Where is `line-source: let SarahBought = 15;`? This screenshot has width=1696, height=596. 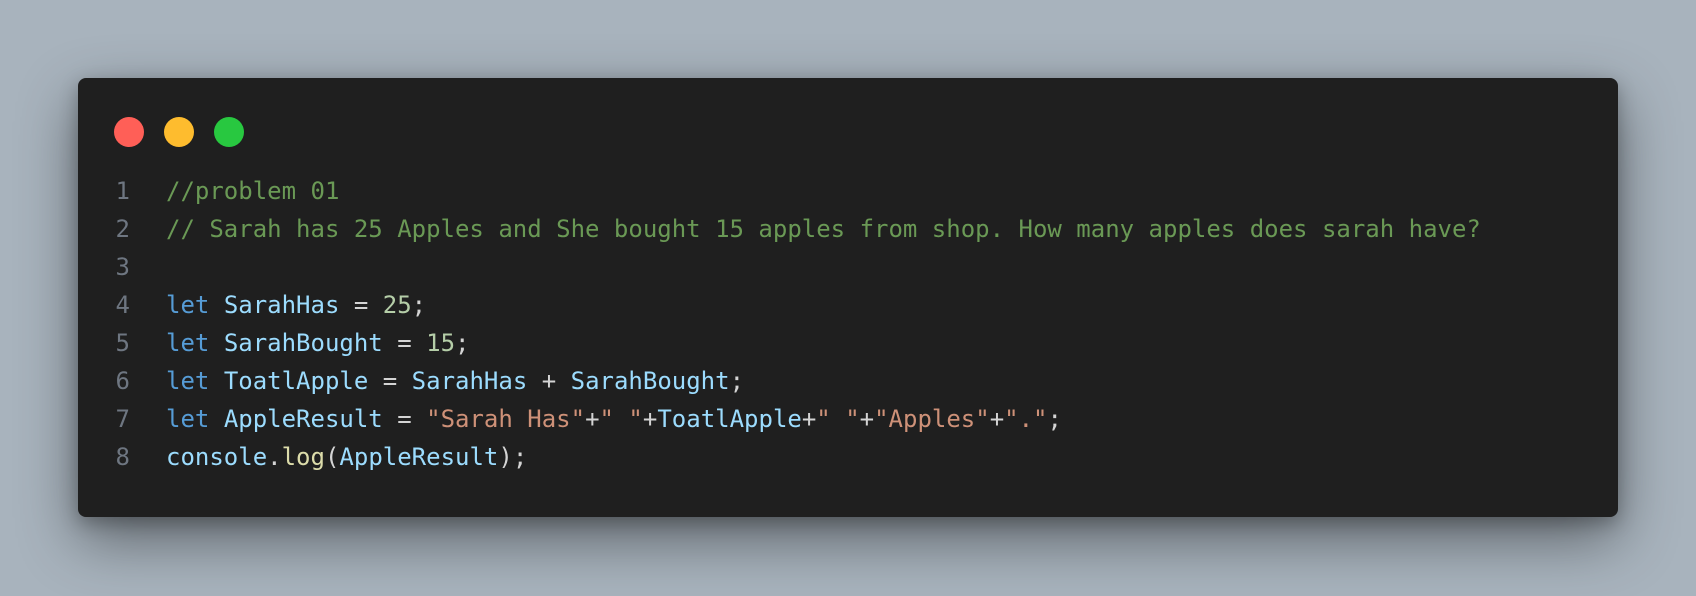 line-source: let SarahBought = 15; is located at coordinates (317, 343).